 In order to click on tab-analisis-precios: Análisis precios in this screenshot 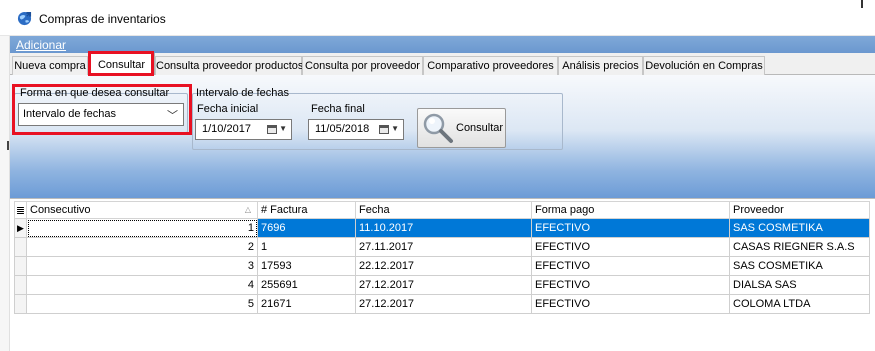, I will do `click(600, 65)`.